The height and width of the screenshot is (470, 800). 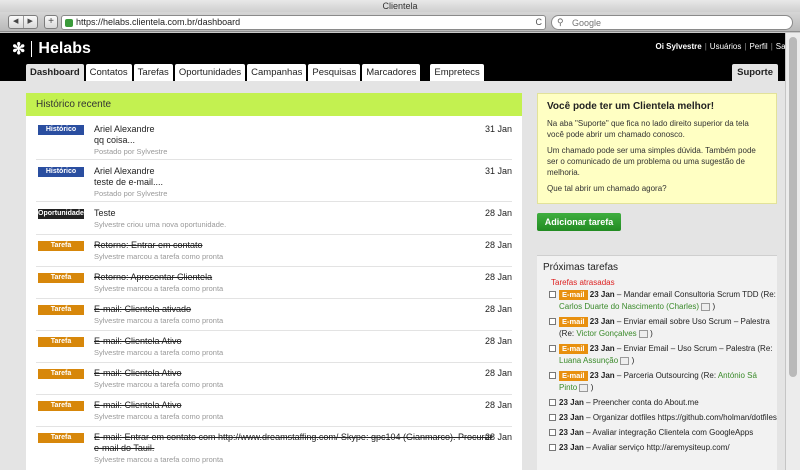 I want to click on user-links: Oi Sylvestre | Usuários | Perfil | Sair, so click(x=722, y=46).